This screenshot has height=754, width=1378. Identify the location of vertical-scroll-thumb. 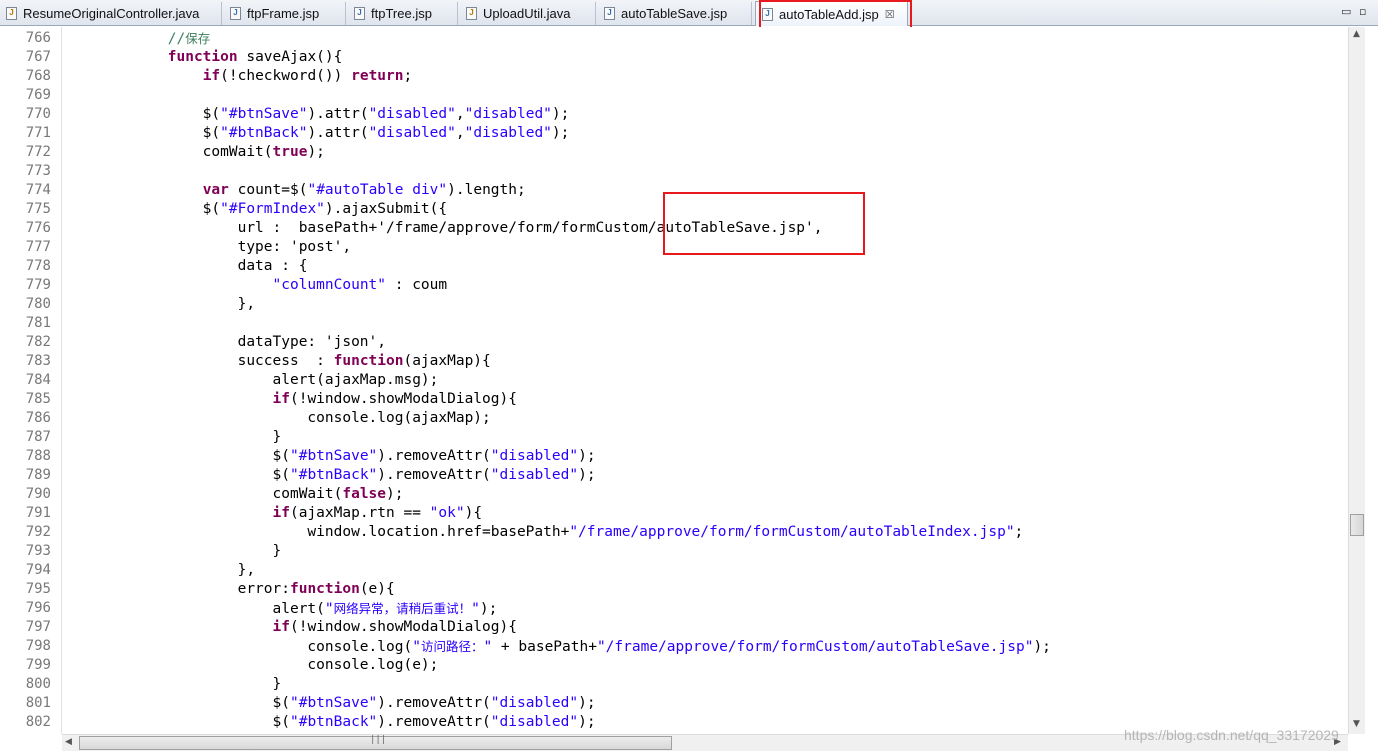
(1357, 525).